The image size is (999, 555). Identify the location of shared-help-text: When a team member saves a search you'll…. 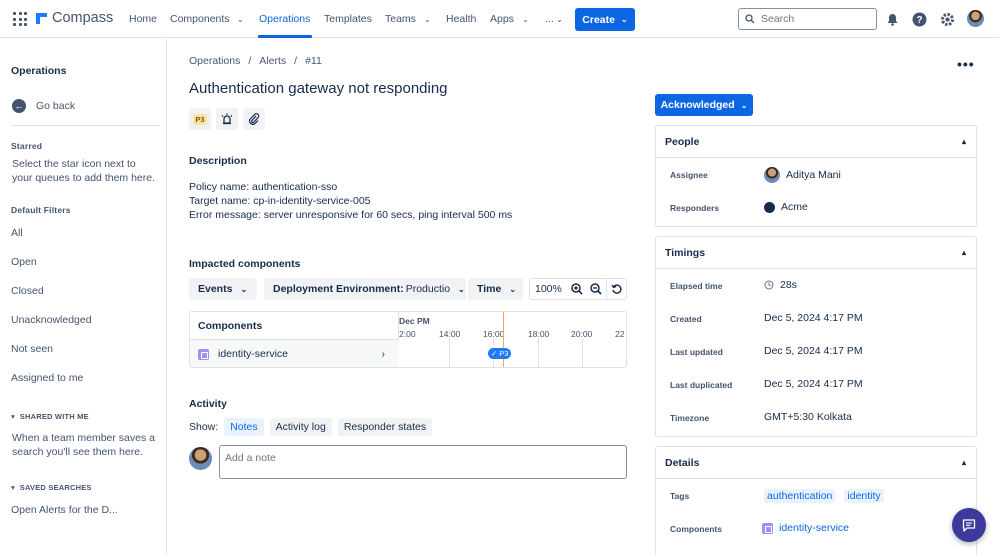
(83, 445).